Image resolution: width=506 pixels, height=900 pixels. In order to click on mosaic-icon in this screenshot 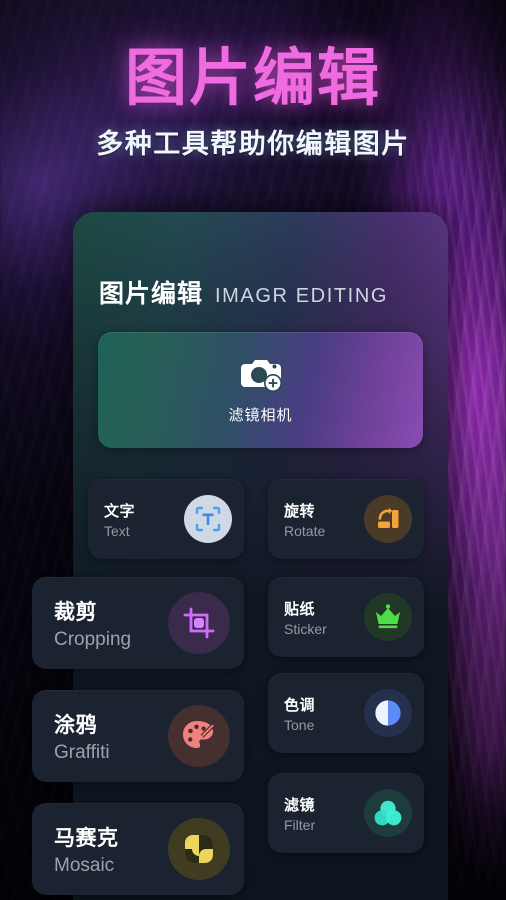, I will do `click(199, 849)`.